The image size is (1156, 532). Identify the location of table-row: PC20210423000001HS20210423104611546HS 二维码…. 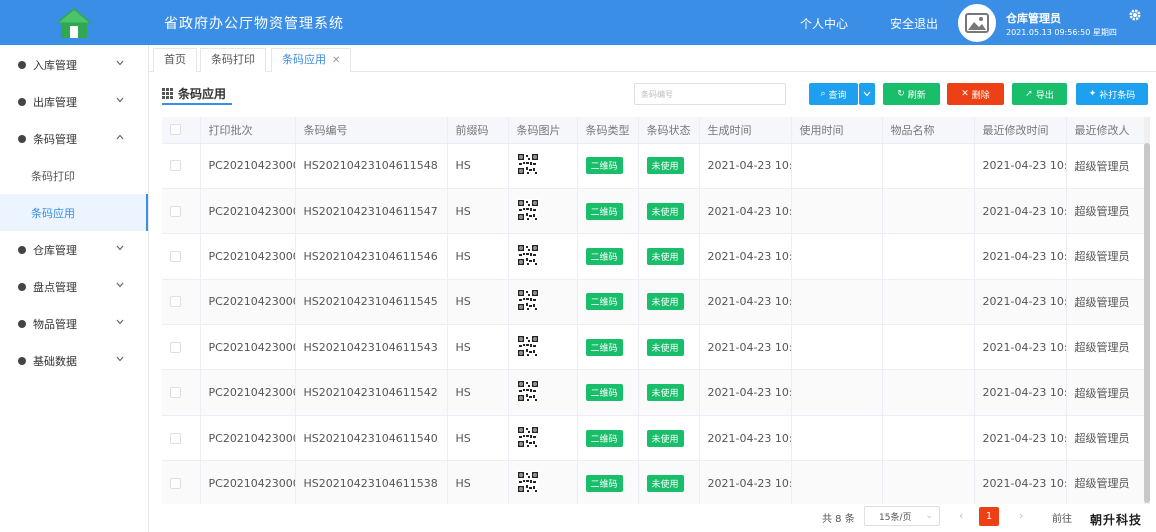
(653, 256).